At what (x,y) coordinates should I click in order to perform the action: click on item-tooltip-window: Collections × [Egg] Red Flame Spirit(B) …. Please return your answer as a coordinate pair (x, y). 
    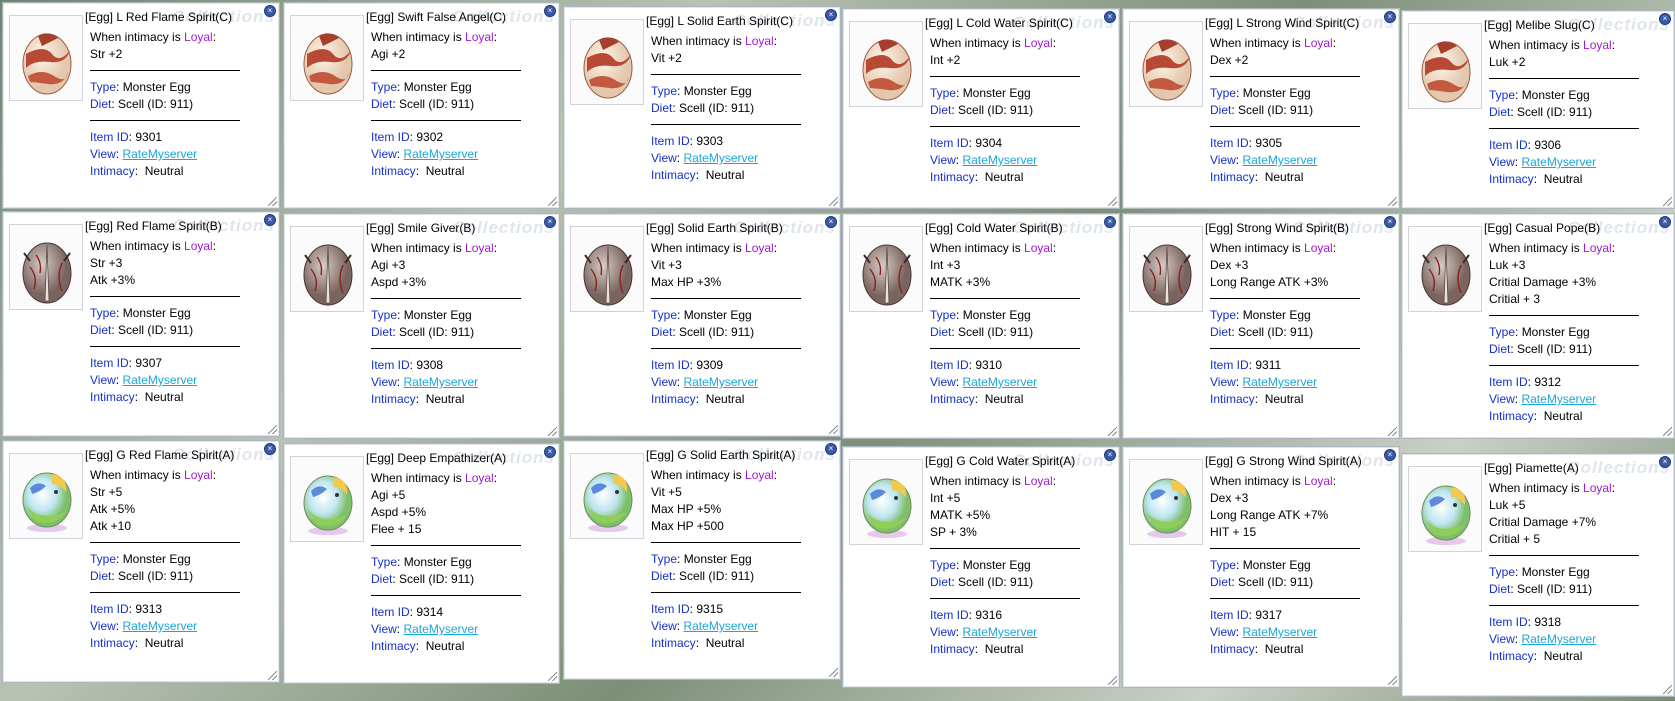
    Looking at the image, I should click on (141, 324).